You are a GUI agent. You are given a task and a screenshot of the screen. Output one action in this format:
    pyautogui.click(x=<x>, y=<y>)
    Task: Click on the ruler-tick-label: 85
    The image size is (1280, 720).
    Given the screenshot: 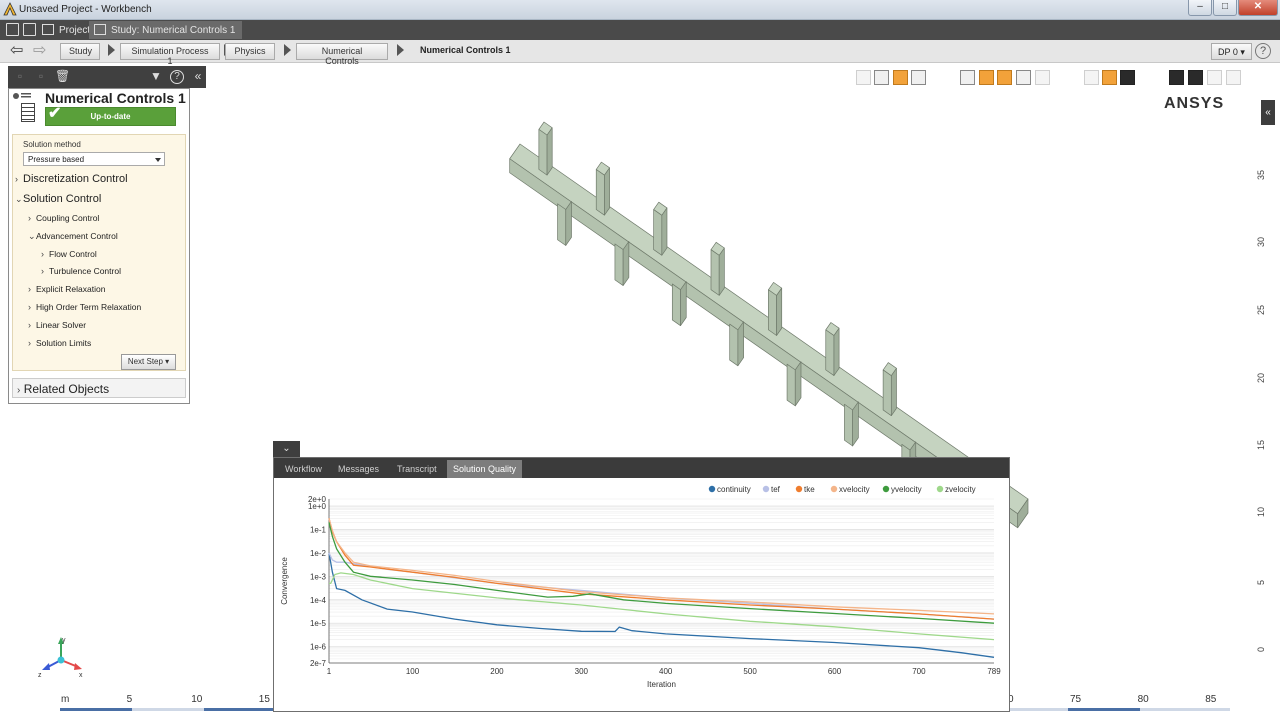 What is the action you would take?
    pyautogui.click(x=1211, y=699)
    